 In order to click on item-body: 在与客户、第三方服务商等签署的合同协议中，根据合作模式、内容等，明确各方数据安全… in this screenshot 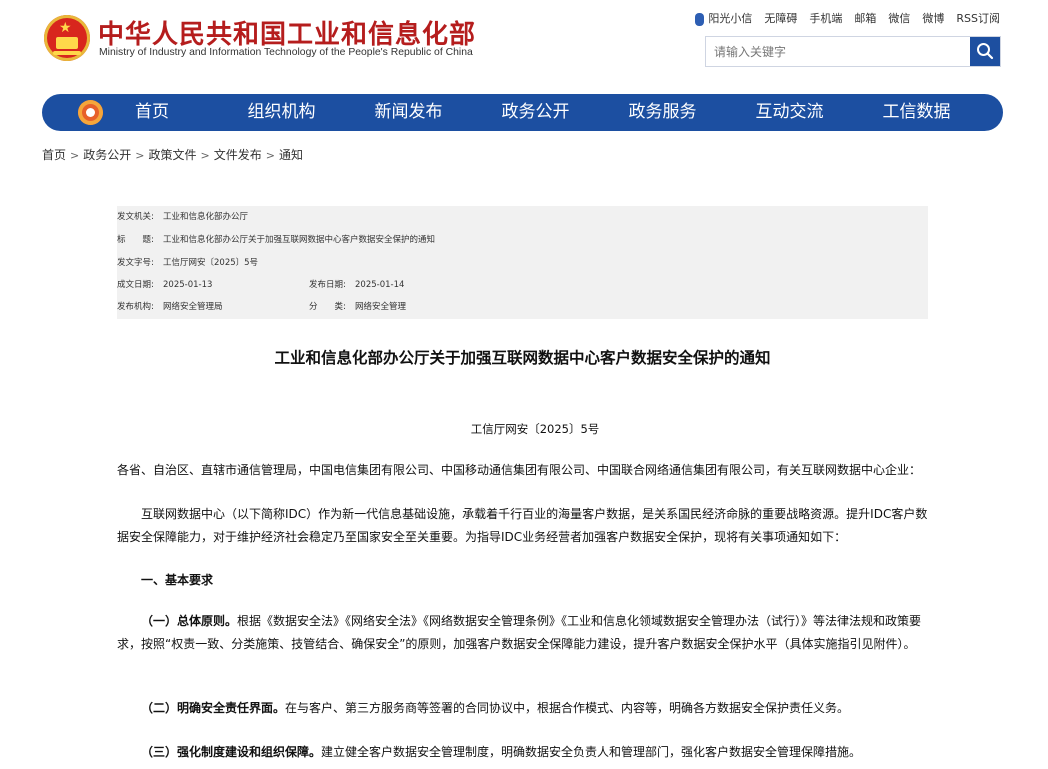, I will do `click(567, 708)`.